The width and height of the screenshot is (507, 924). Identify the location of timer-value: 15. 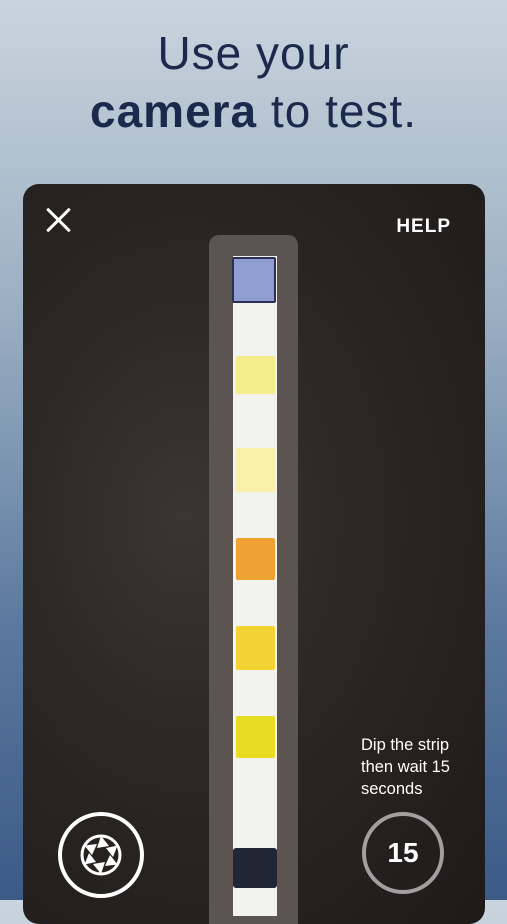
(403, 852).